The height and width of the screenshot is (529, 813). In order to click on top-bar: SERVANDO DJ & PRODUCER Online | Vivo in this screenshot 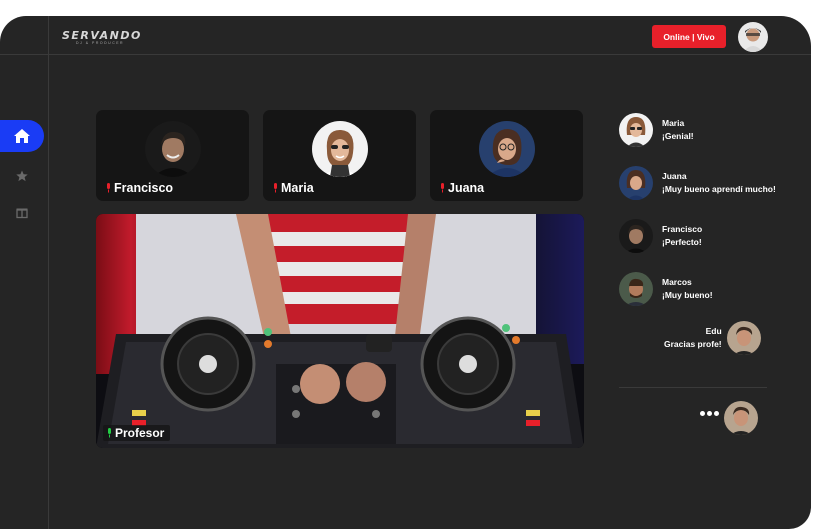, I will do `click(405, 35)`.